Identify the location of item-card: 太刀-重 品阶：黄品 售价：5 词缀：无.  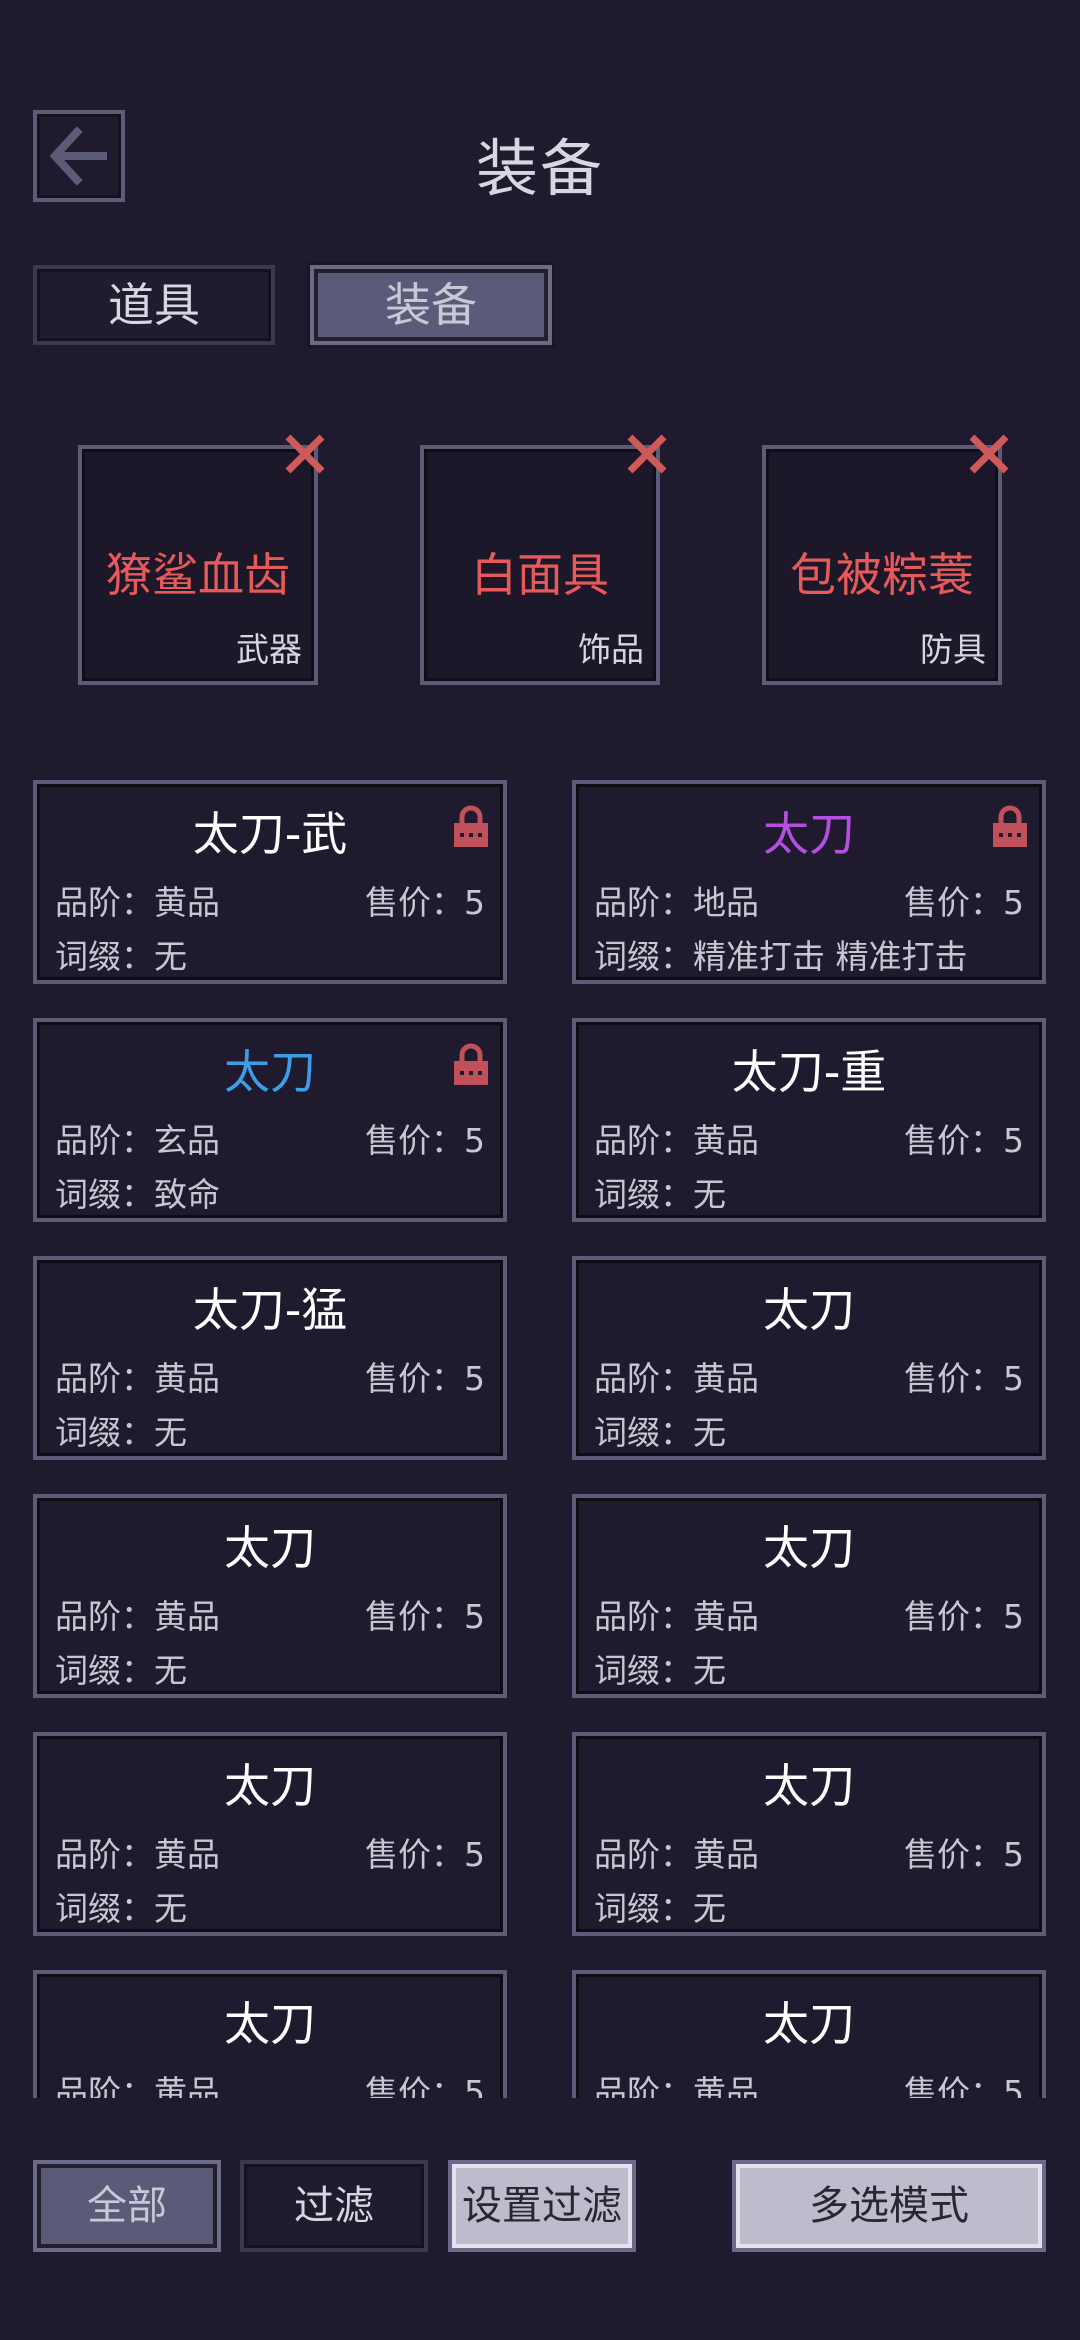
(809, 1120).